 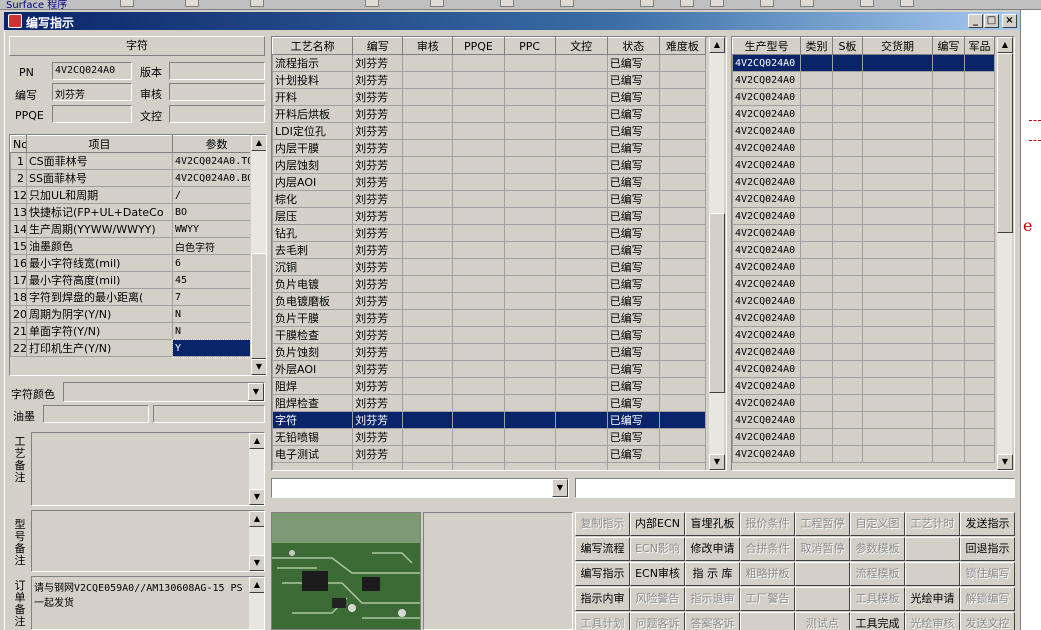 What do you see at coordinates (135, 178) in the screenshot?
I see `param-row: 2 SS面菲林号 4V2CQ024A0.BO` at bounding box center [135, 178].